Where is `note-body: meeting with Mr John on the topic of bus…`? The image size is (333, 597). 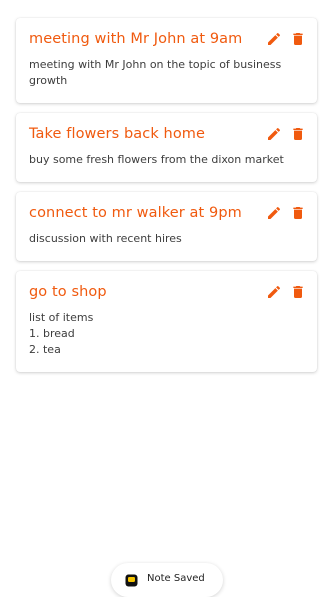
note-body: meeting with Mr John on the topic of bus… is located at coordinates (155, 72).